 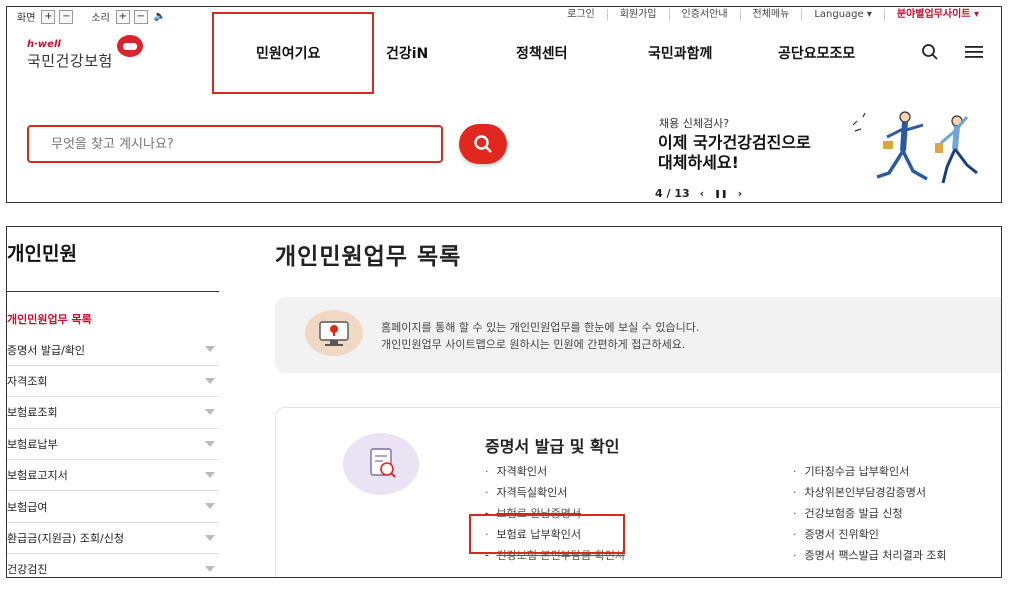 I want to click on sidebar-item-label: 개인민원업무 목록, so click(x=49, y=319).